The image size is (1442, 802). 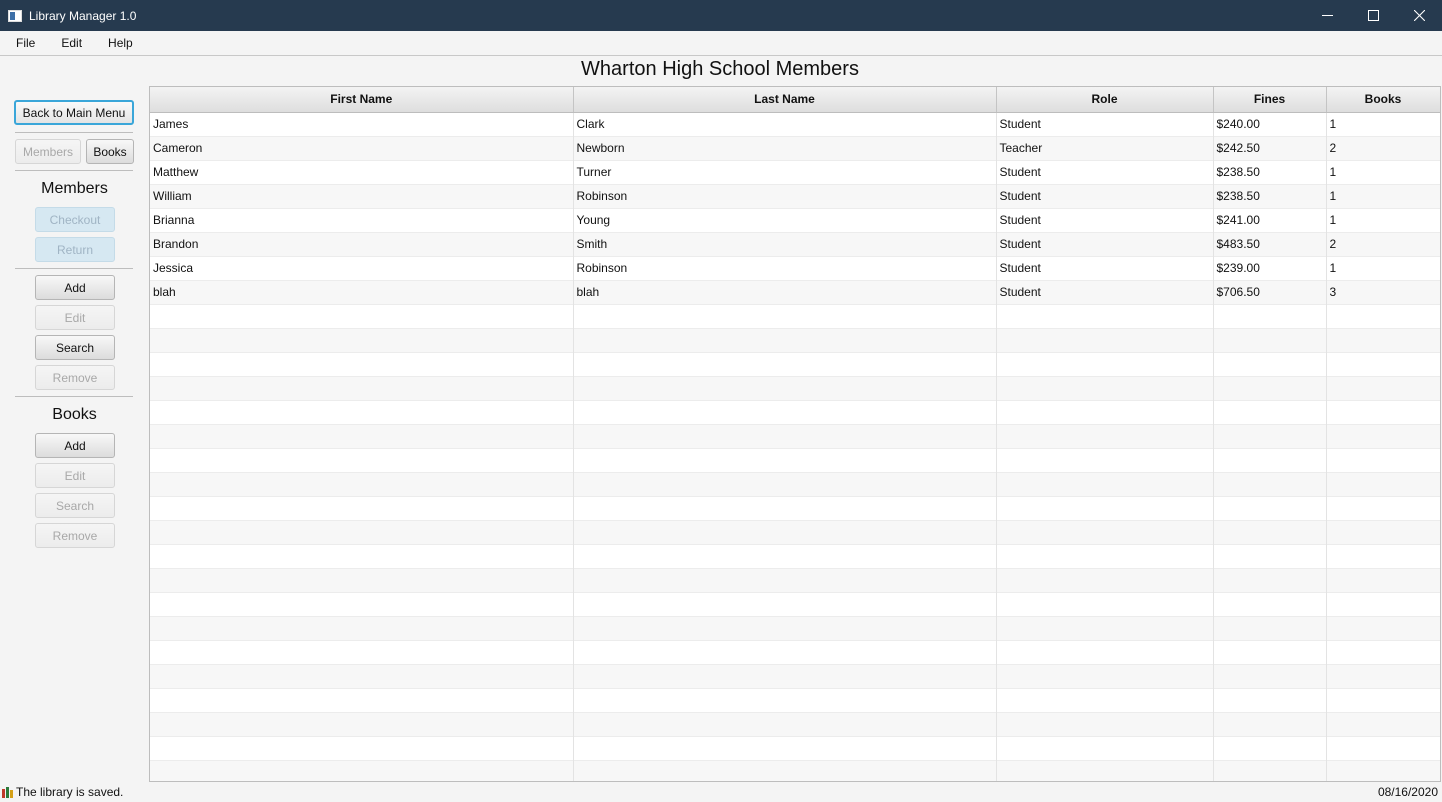 What do you see at coordinates (74, 112) in the screenshot?
I see `back-to-main-menu-button: Back to Main Menu` at bounding box center [74, 112].